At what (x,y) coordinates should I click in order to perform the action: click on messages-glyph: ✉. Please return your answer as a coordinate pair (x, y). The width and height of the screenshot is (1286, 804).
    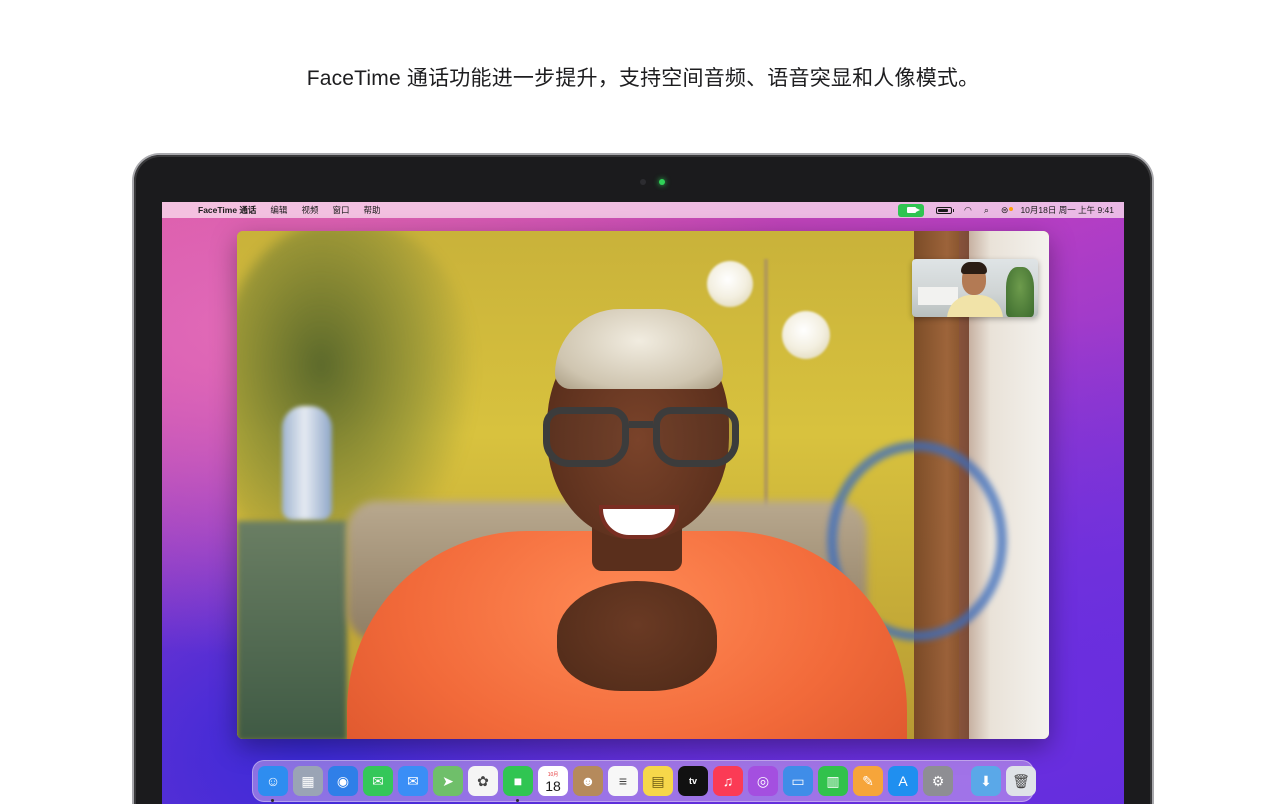
    Looking at the image, I should click on (378, 780).